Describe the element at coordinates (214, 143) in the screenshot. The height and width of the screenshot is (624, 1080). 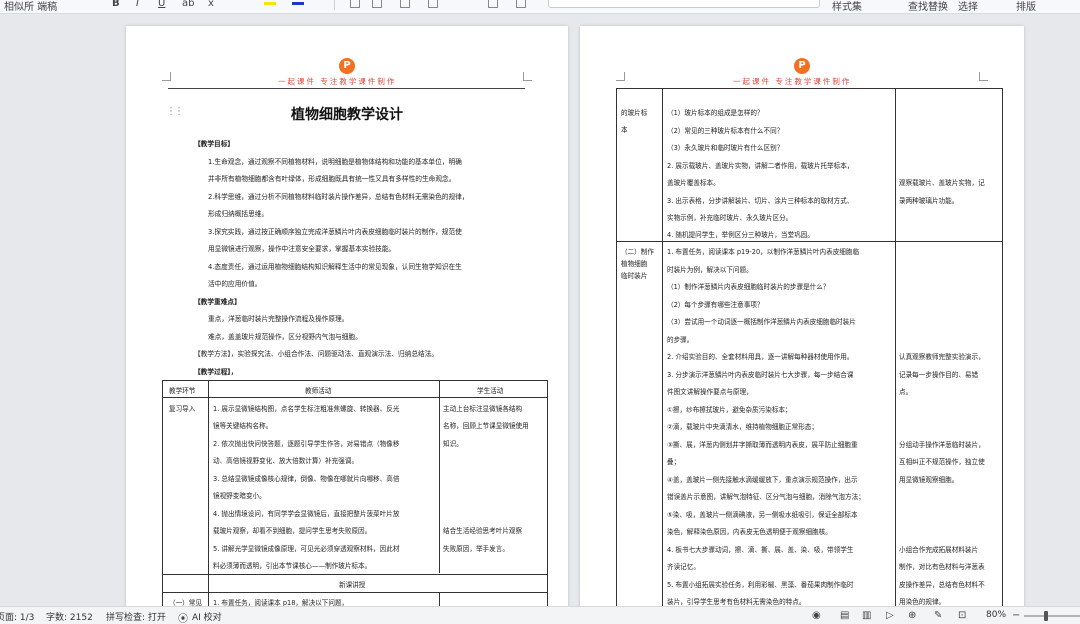
I see `section-heading: 【教学目标】` at that location.